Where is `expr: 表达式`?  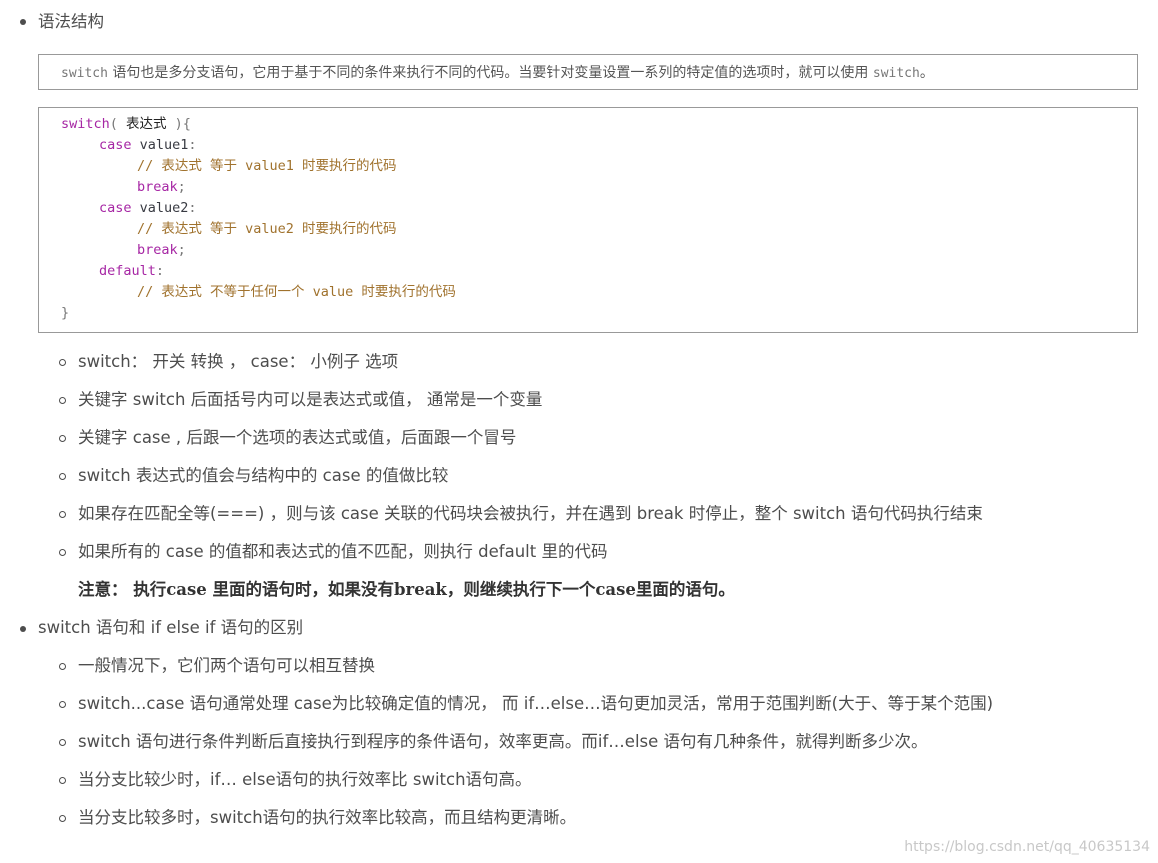 expr: 表达式 is located at coordinates (146, 124).